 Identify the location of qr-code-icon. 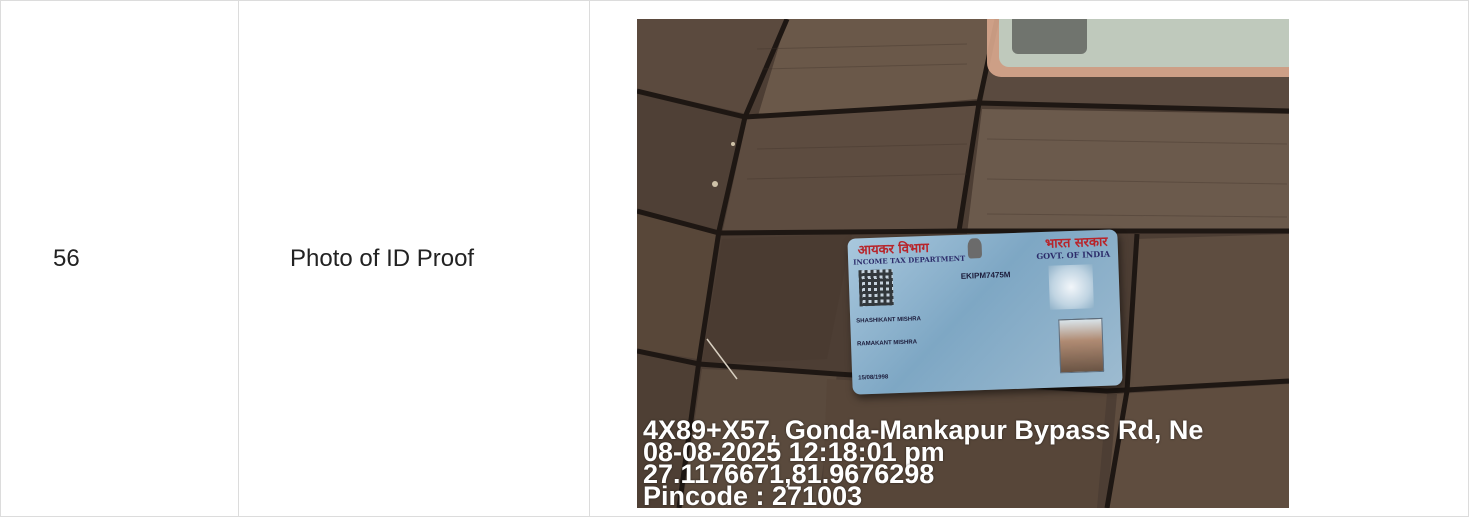
(876, 288).